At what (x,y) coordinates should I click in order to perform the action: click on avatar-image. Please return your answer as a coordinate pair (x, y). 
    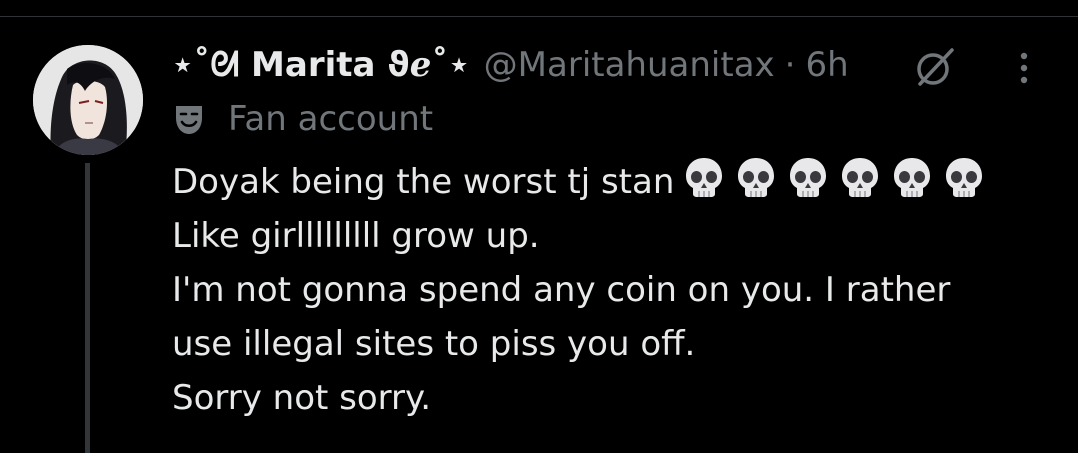
    Looking at the image, I should click on (88, 100).